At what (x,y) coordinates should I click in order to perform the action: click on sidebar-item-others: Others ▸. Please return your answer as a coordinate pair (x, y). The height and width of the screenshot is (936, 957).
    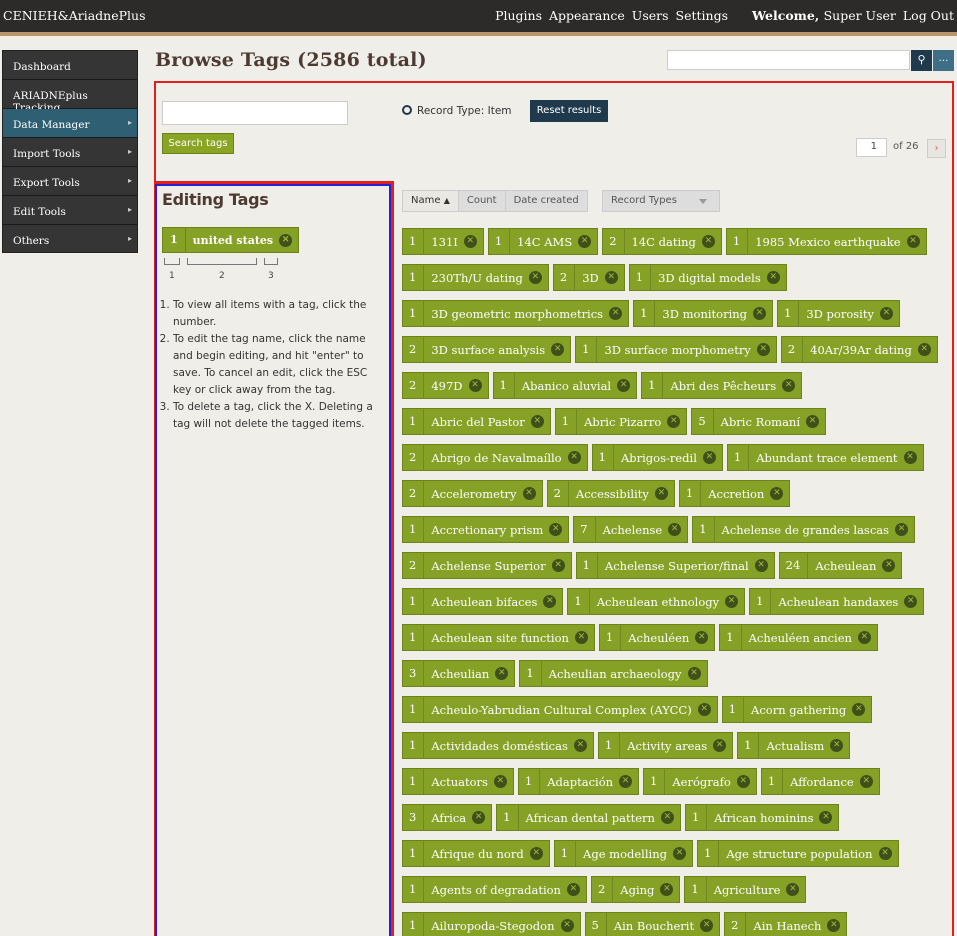
    Looking at the image, I should click on (70, 238).